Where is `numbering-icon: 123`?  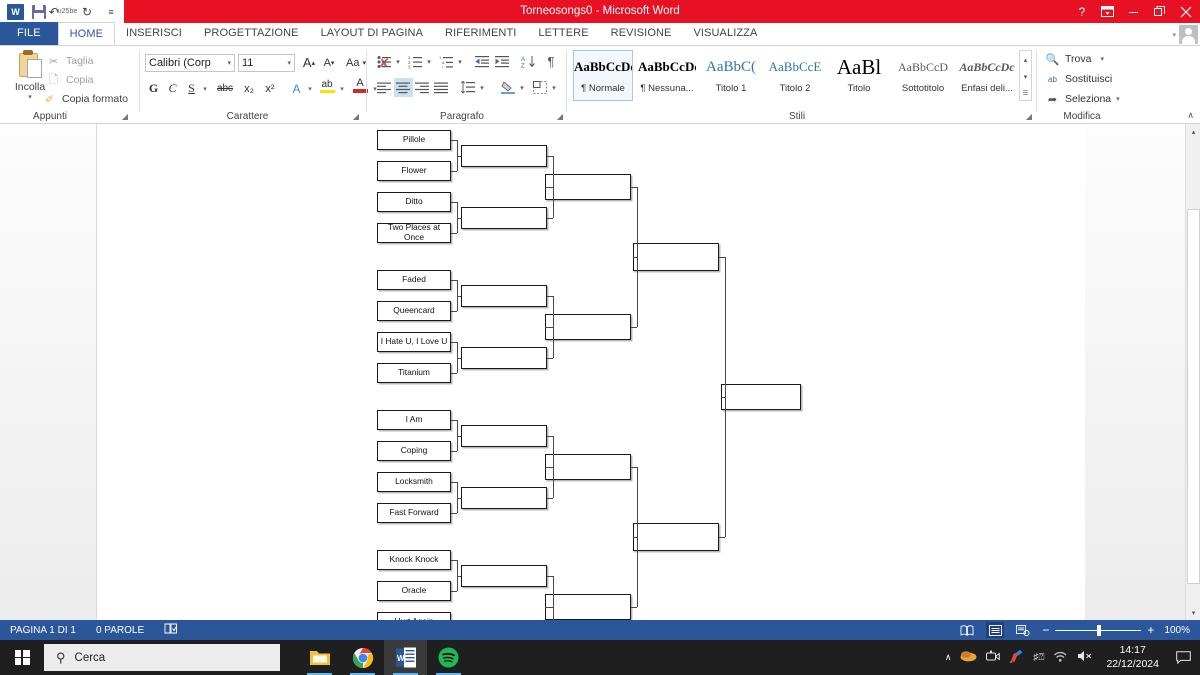
numbering-icon: 123 is located at coordinates (415, 61).